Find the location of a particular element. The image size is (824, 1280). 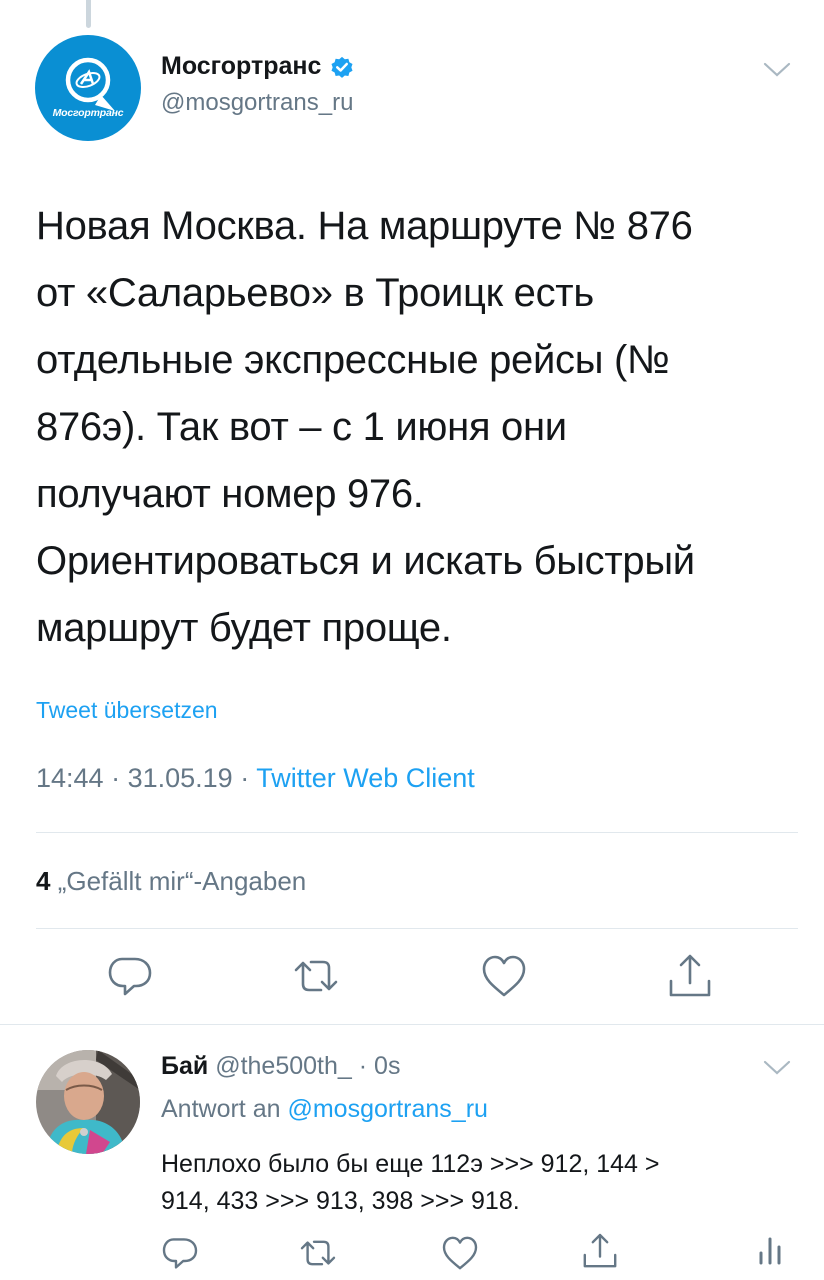

tweet-separator is located at coordinates (412, 1024).